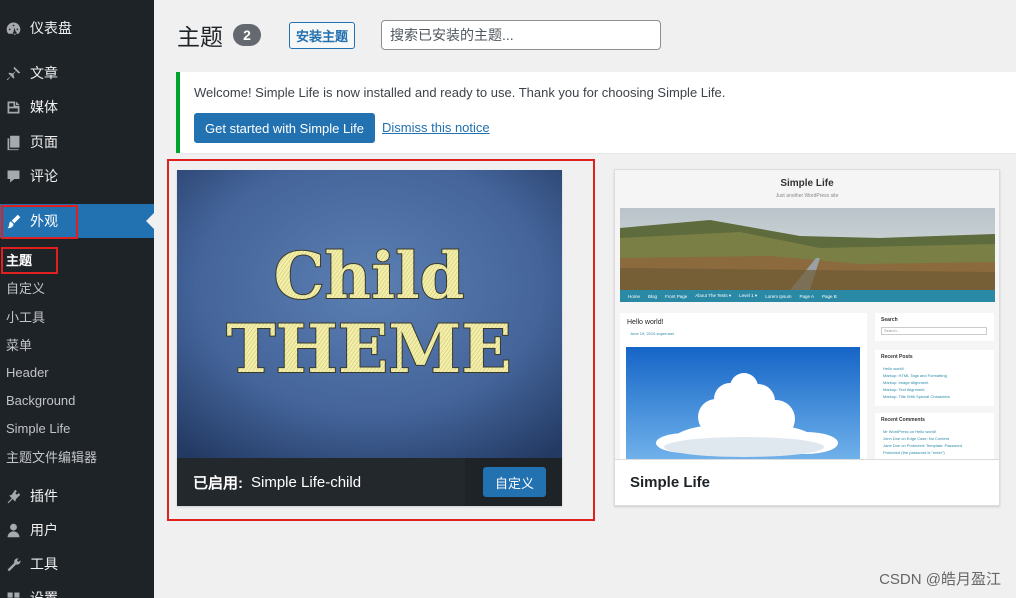  I want to click on menu-item-dashboard: 仪表盘, so click(77, 28).